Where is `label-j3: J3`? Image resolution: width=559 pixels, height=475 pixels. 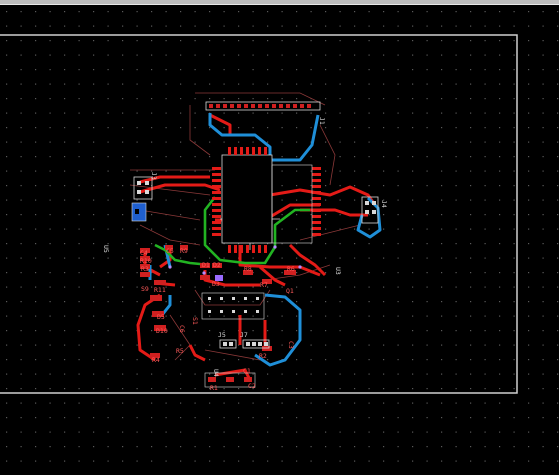 label-j3: J3 is located at coordinates (154, 176).